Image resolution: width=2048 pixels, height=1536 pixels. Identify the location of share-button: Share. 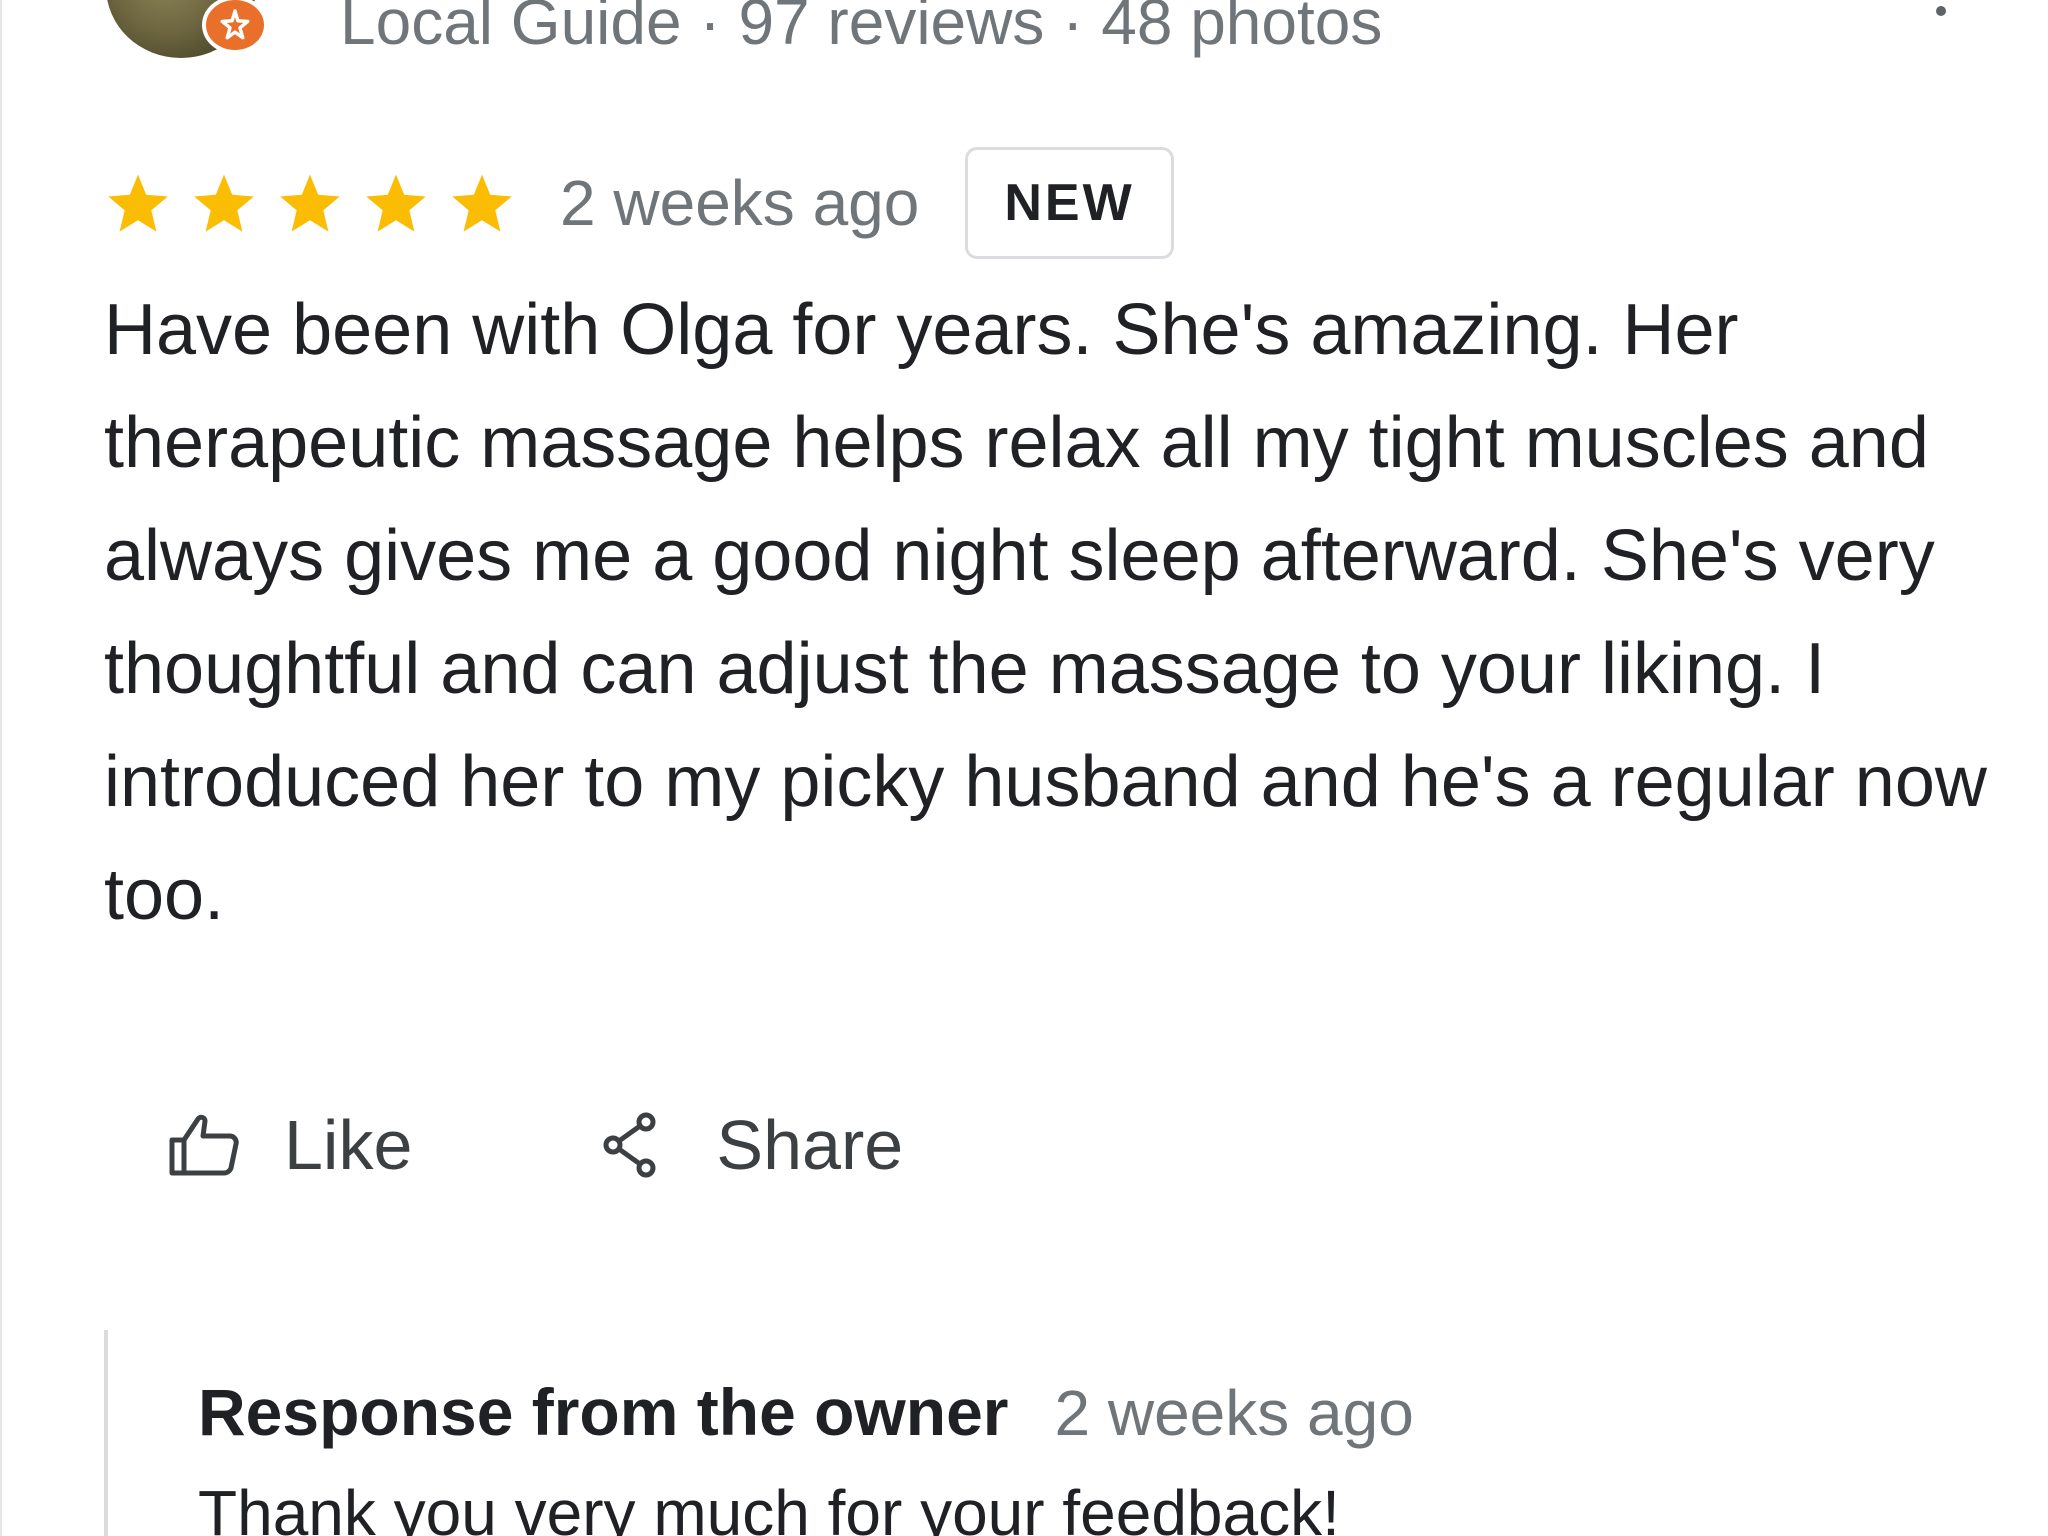
(752, 1145).